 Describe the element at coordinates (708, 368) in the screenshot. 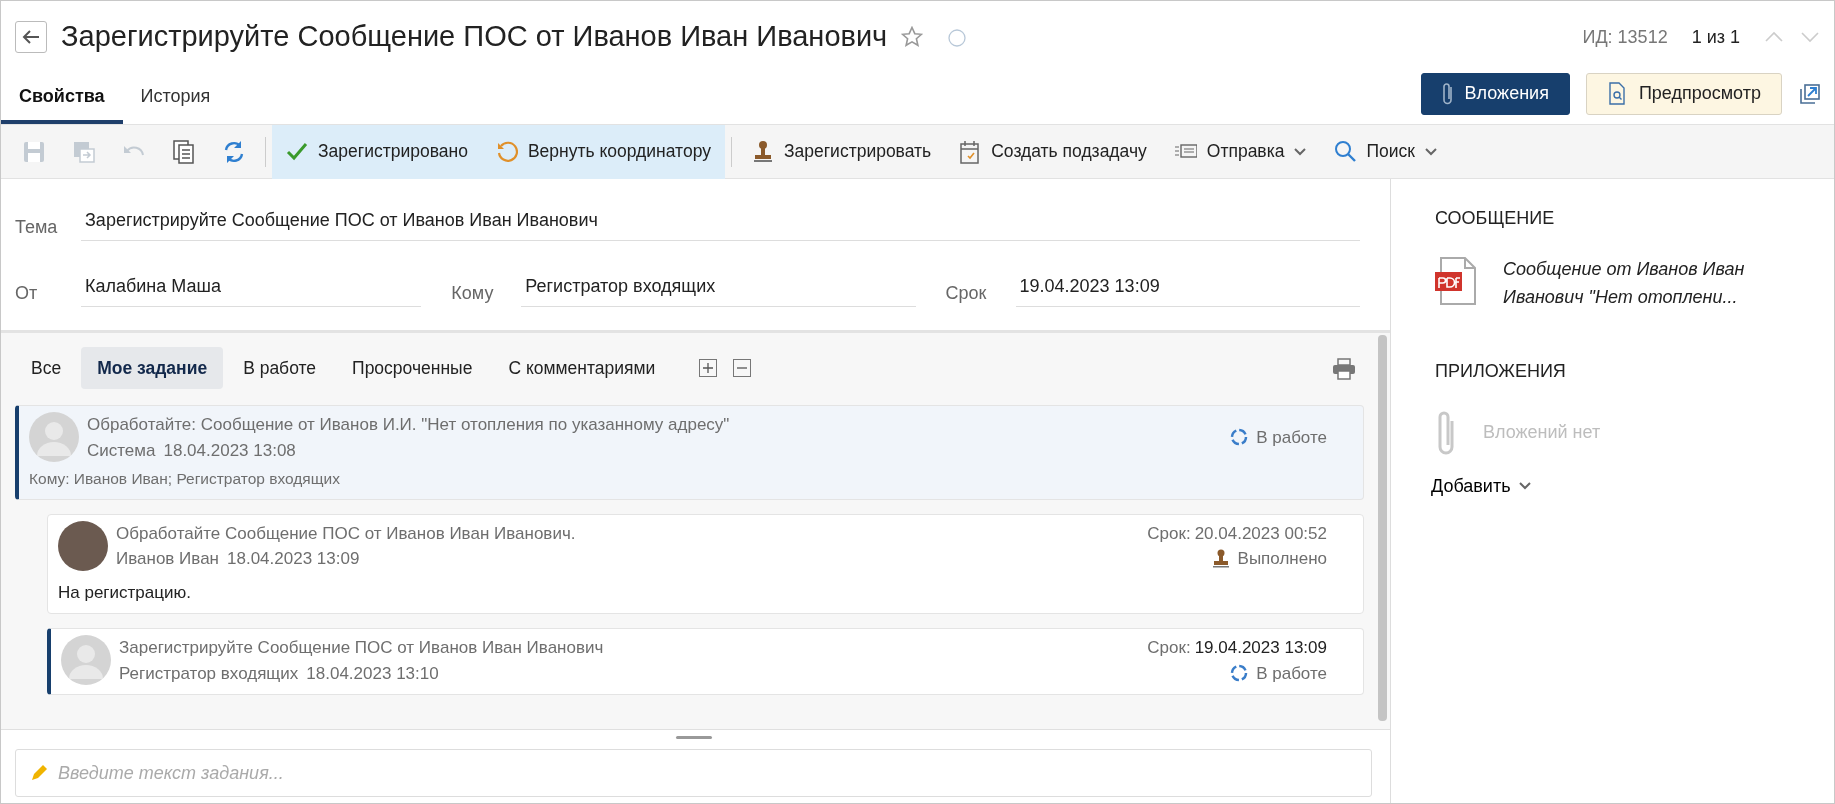

I see `expand-icon` at that location.